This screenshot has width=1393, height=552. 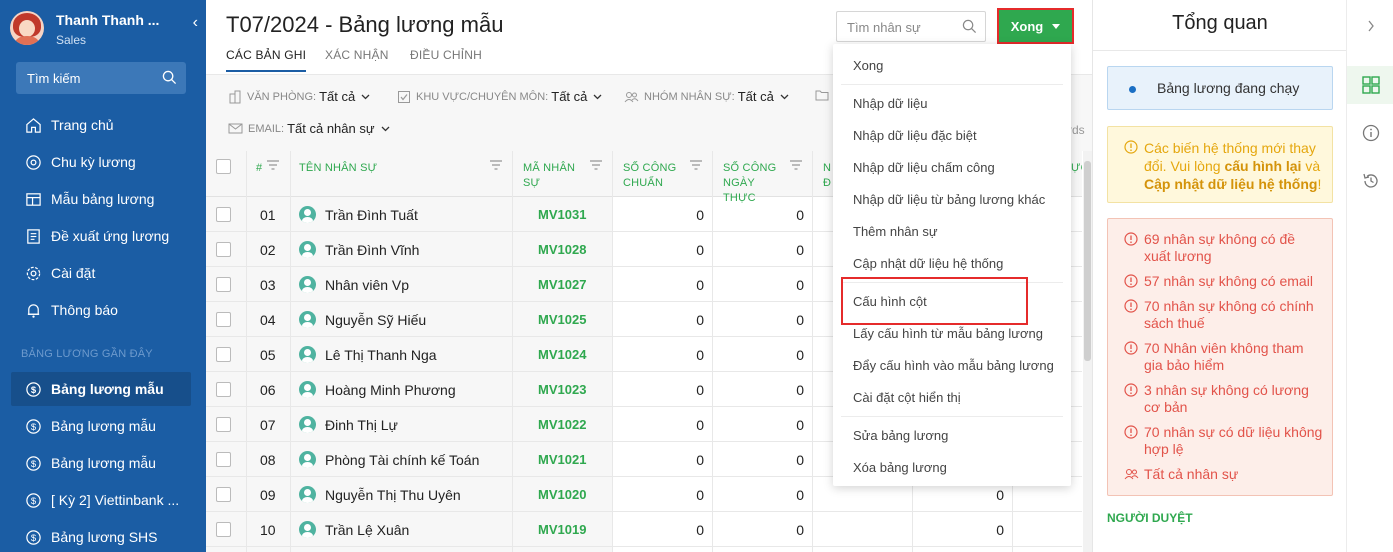 I want to click on staff-name-cell: Phòng Tài chính kế Toán, so click(x=389, y=459).